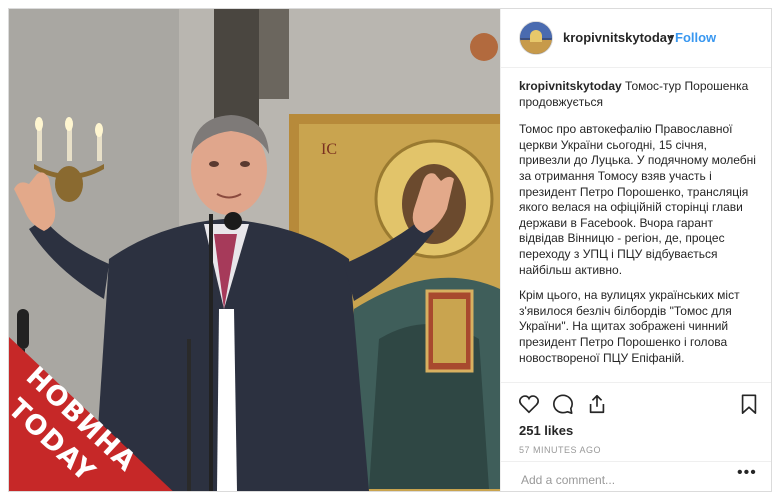 The image size is (782, 500). What do you see at coordinates (618, 37) in the screenshot?
I see `username-link: kropivnitskytoday` at bounding box center [618, 37].